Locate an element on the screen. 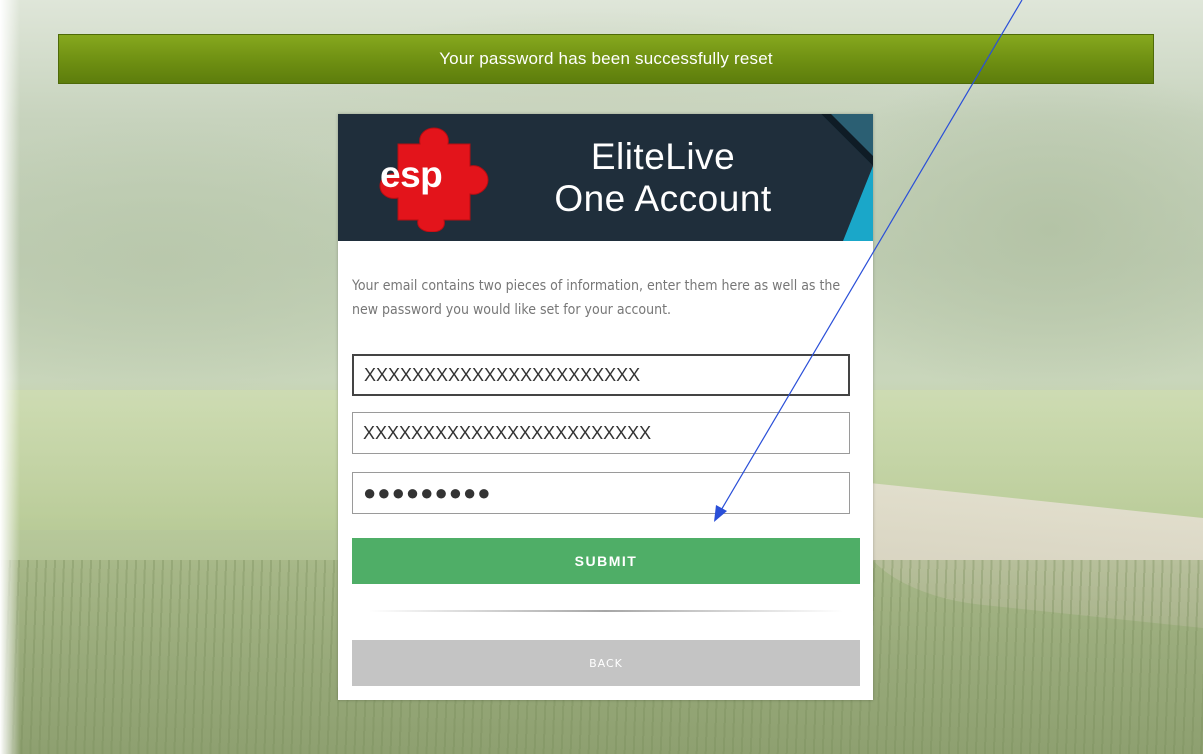 The height and width of the screenshot is (754, 1203). brand-title-line1: EliteLive is located at coordinates (663, 156).